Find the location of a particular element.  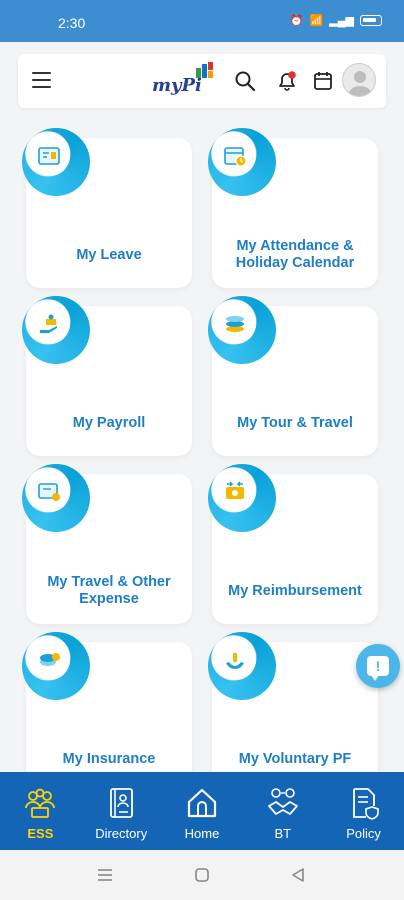

attendance-calendar-icon is located at coordinates (235, 157).